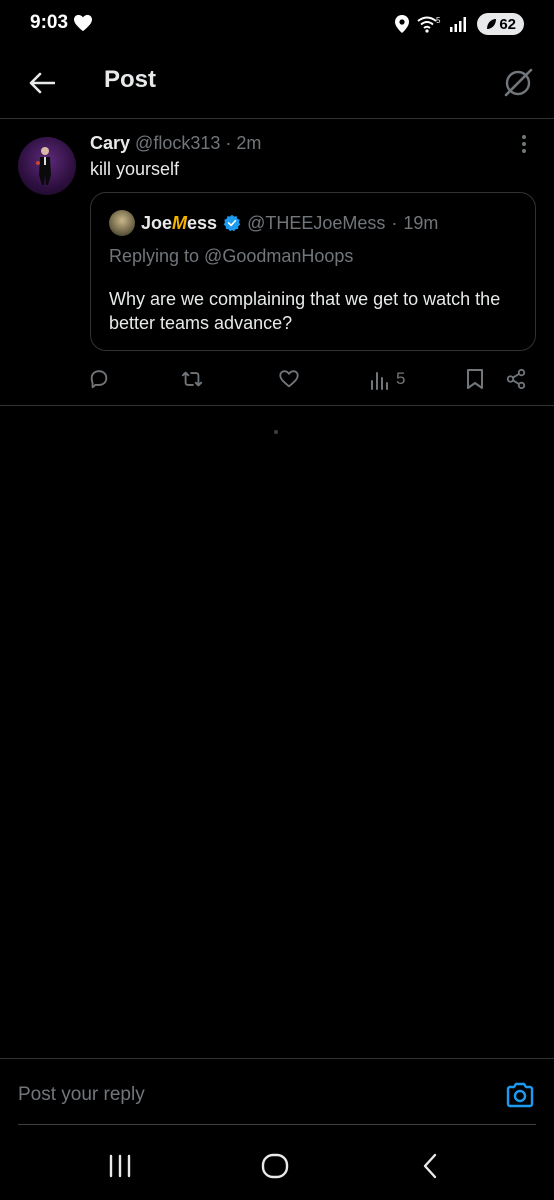  I want to click on grok-button, so click(518, 82).